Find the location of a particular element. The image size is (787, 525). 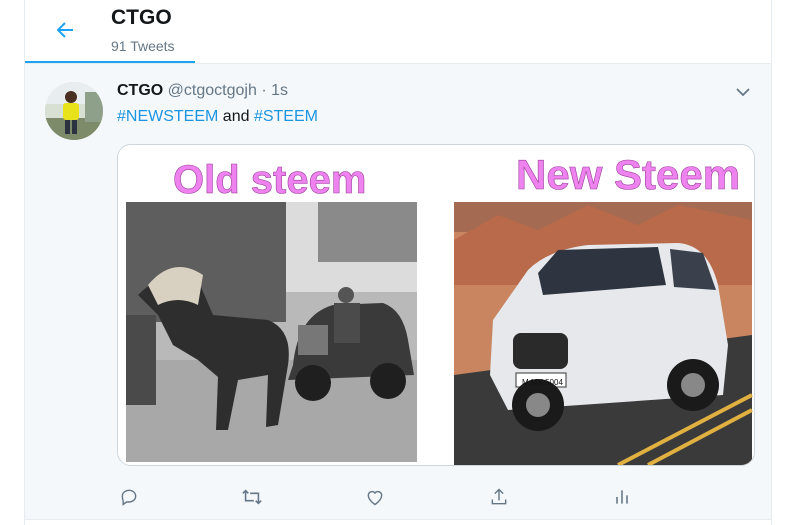

heart-icon is located at coordinates (375, 498).